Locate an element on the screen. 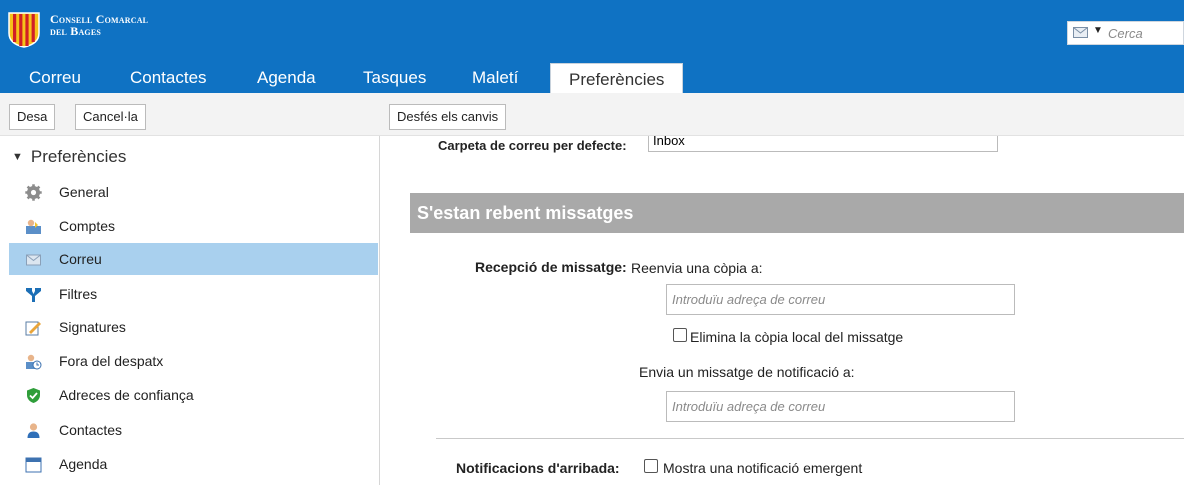 The image size is (1184, 485). sidebar-item-label: Filtres is located at coordinates (78, 294).